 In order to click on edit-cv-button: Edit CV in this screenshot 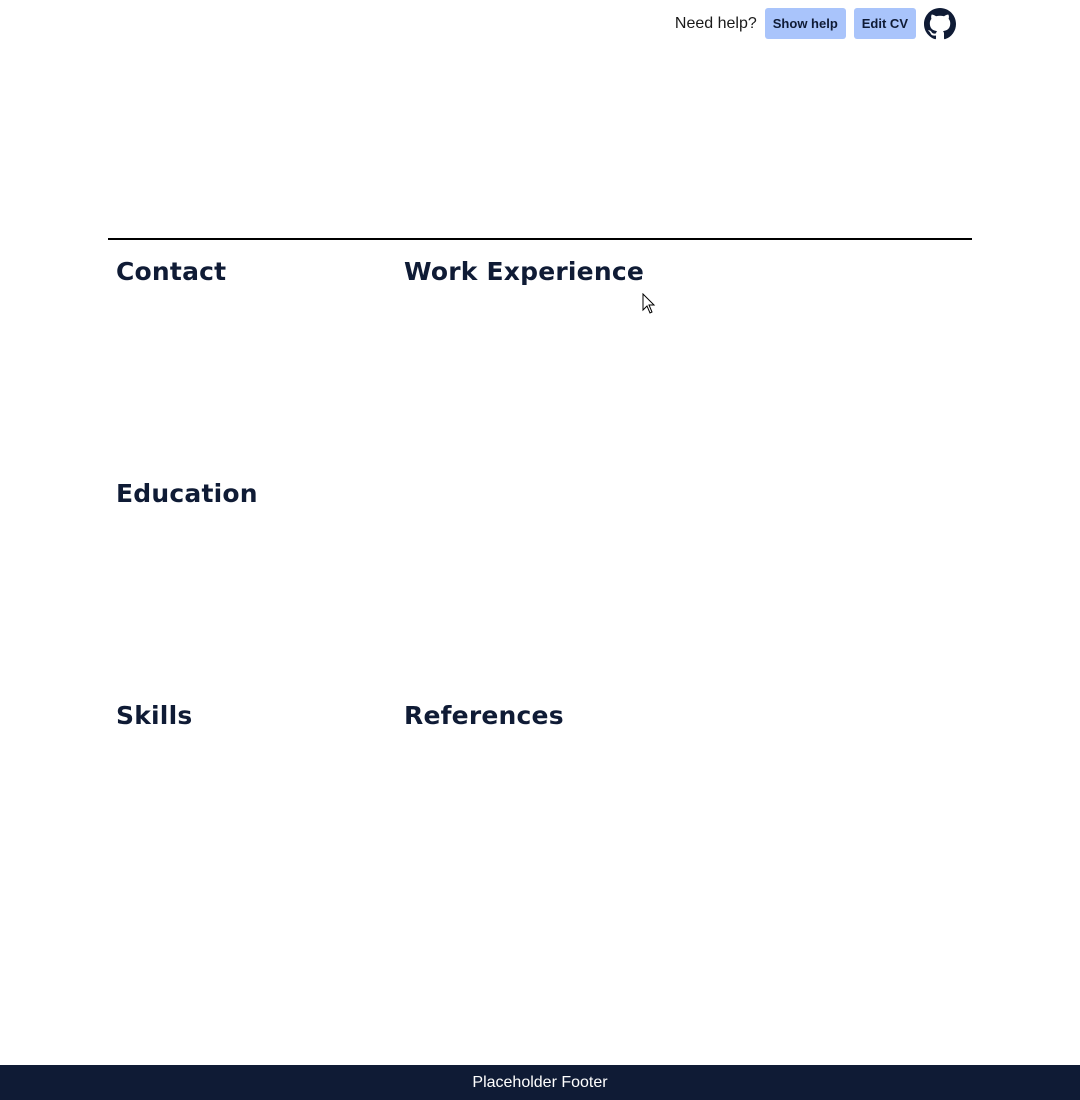, I will do `click(884, 23)`.